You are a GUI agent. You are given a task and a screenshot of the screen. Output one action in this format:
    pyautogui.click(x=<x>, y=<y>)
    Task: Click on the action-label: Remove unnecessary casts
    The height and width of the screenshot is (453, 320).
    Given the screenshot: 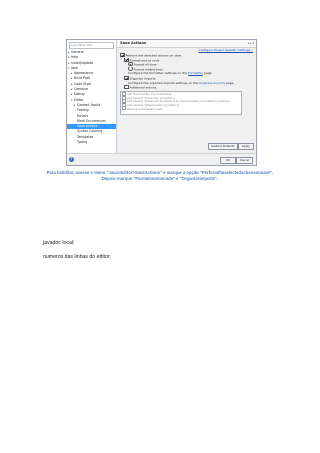 What is the action you would take?
    pyautogui.click(x=145, y=109)
    